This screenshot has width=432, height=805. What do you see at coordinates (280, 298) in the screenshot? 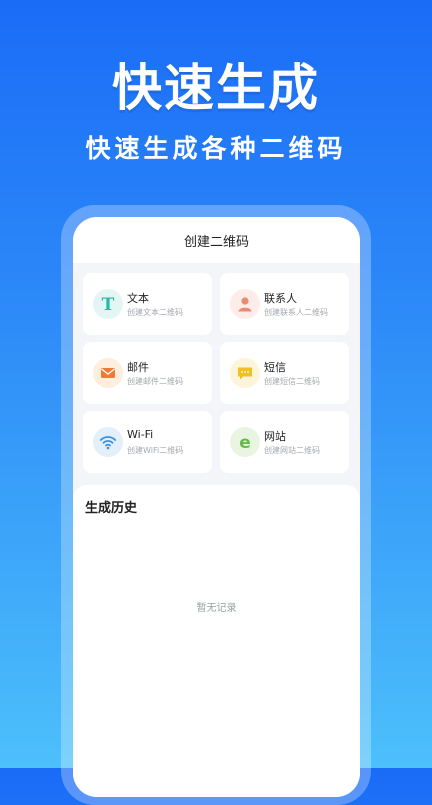
I see `tile-title: 联系人` at bounding box center [280, 298].